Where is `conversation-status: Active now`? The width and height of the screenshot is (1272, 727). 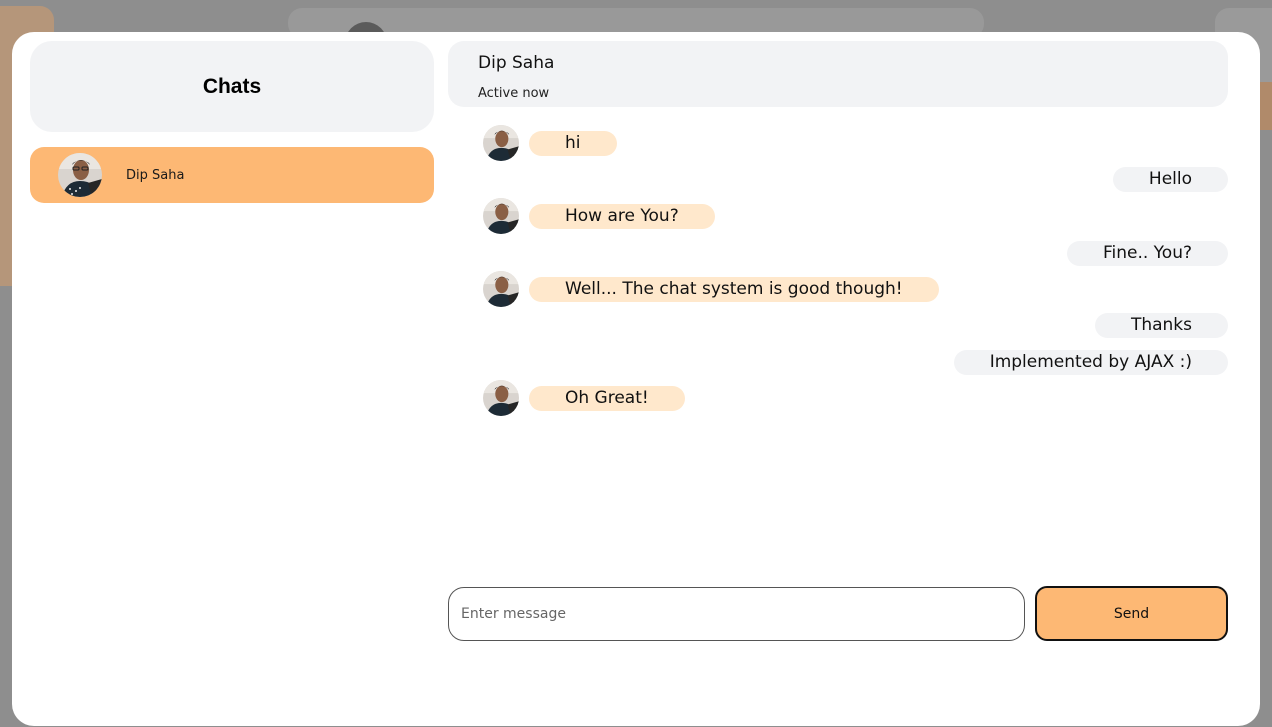
conversation-status: Active now is located at coordinates (514, 93).